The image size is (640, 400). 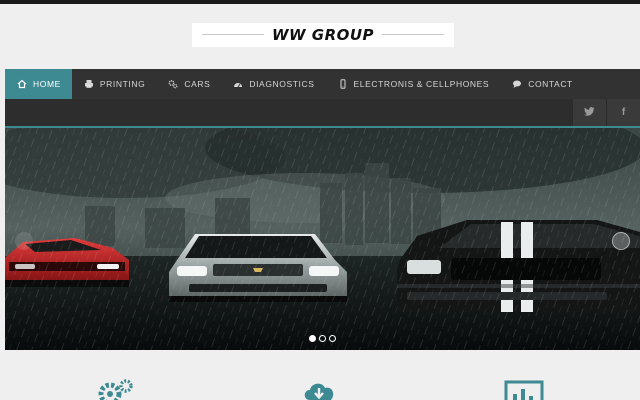 I want to click on nav-item-home: HOME, so click(x=38, y=84).